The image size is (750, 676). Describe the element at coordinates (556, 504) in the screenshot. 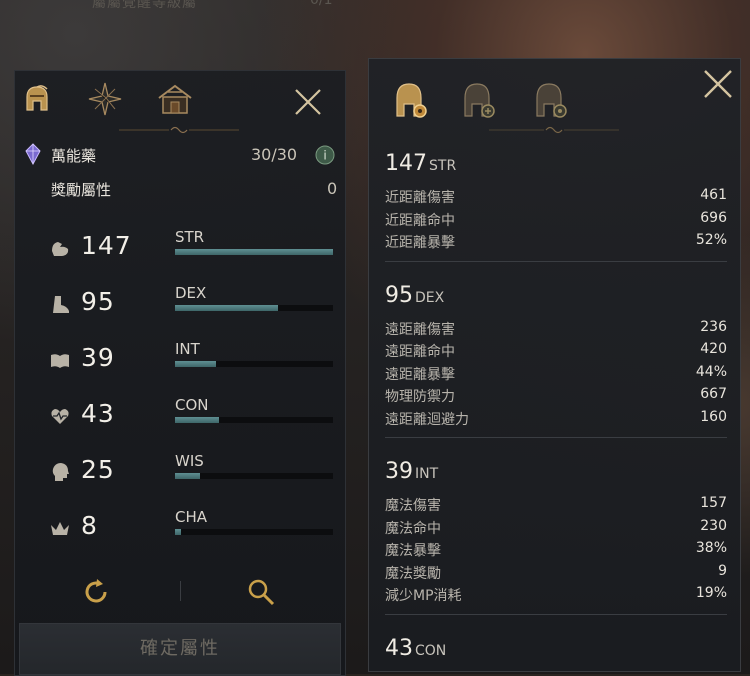

I see `detail-row: 魔法傷害 157` at that location.